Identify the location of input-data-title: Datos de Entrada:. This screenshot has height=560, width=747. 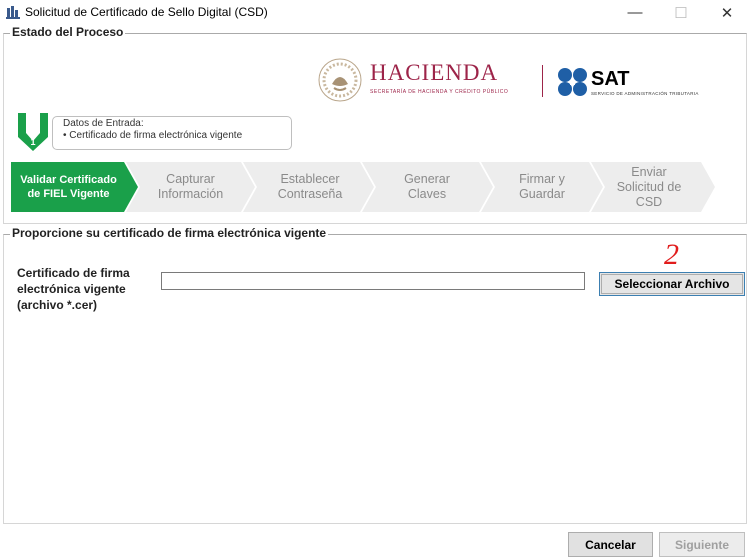
(103, 123).